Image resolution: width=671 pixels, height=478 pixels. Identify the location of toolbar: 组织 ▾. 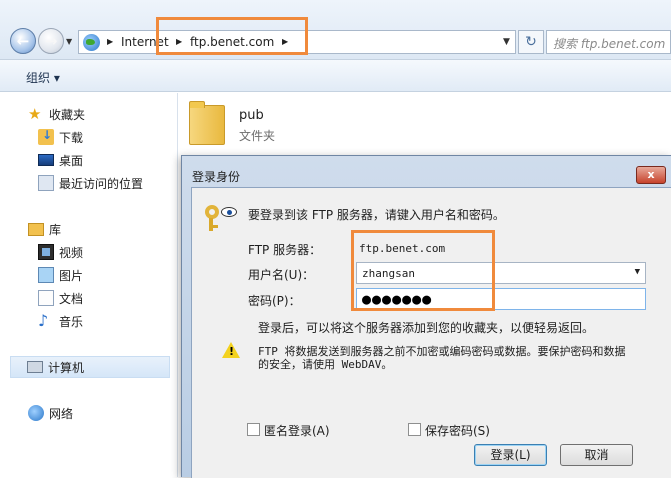
(335, 76).